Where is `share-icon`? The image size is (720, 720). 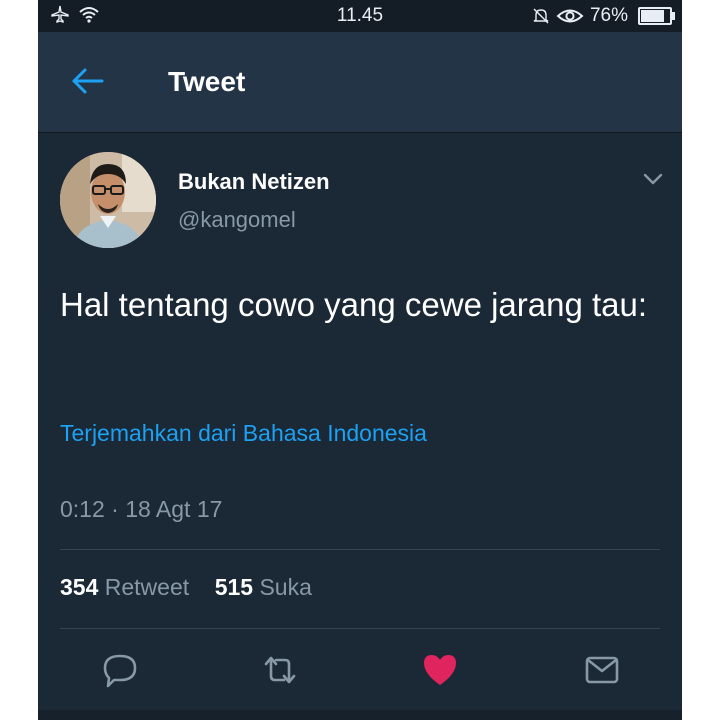
share-icon is located at coordinates (602, 670).